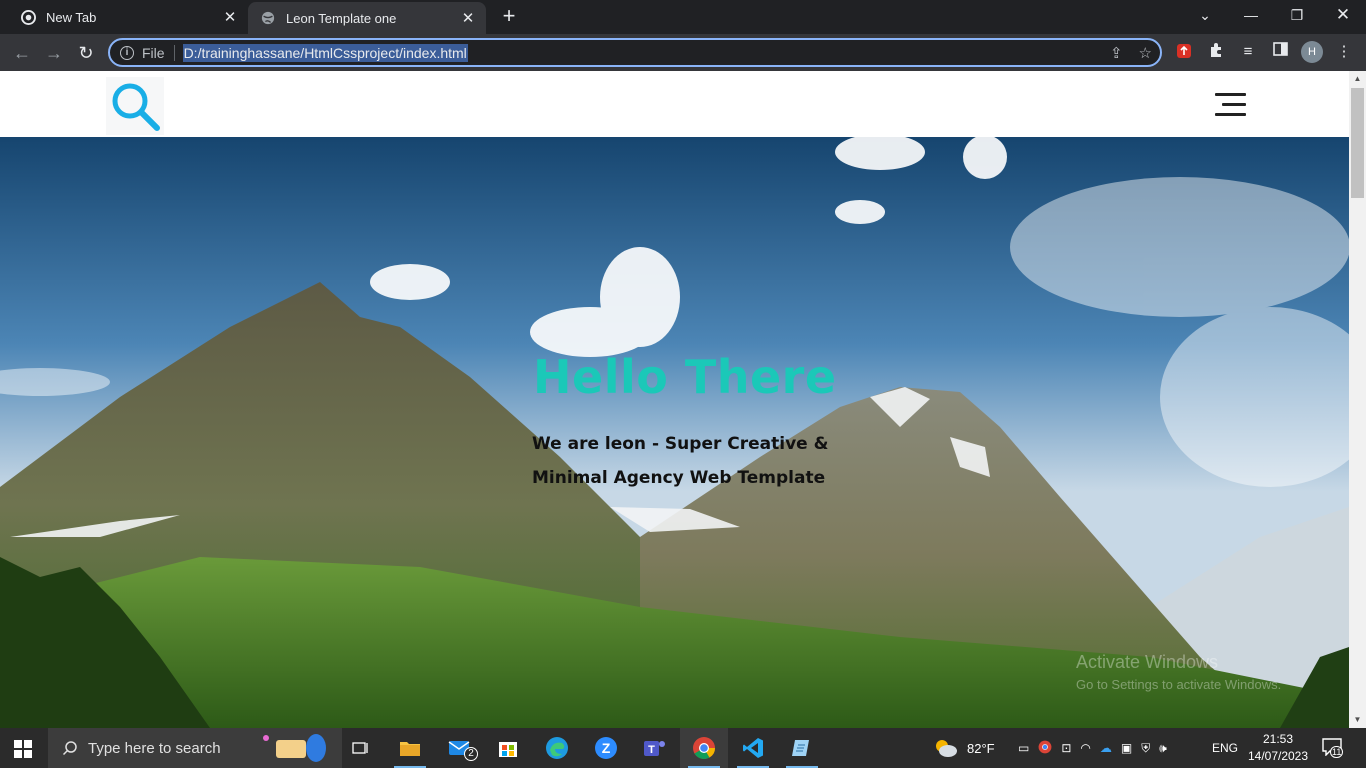 This screenshot has height=768, width=1366. Describe the element at coordinates (981, 748) in the screenshot. I see `weather-temp: 82°F` at that location.